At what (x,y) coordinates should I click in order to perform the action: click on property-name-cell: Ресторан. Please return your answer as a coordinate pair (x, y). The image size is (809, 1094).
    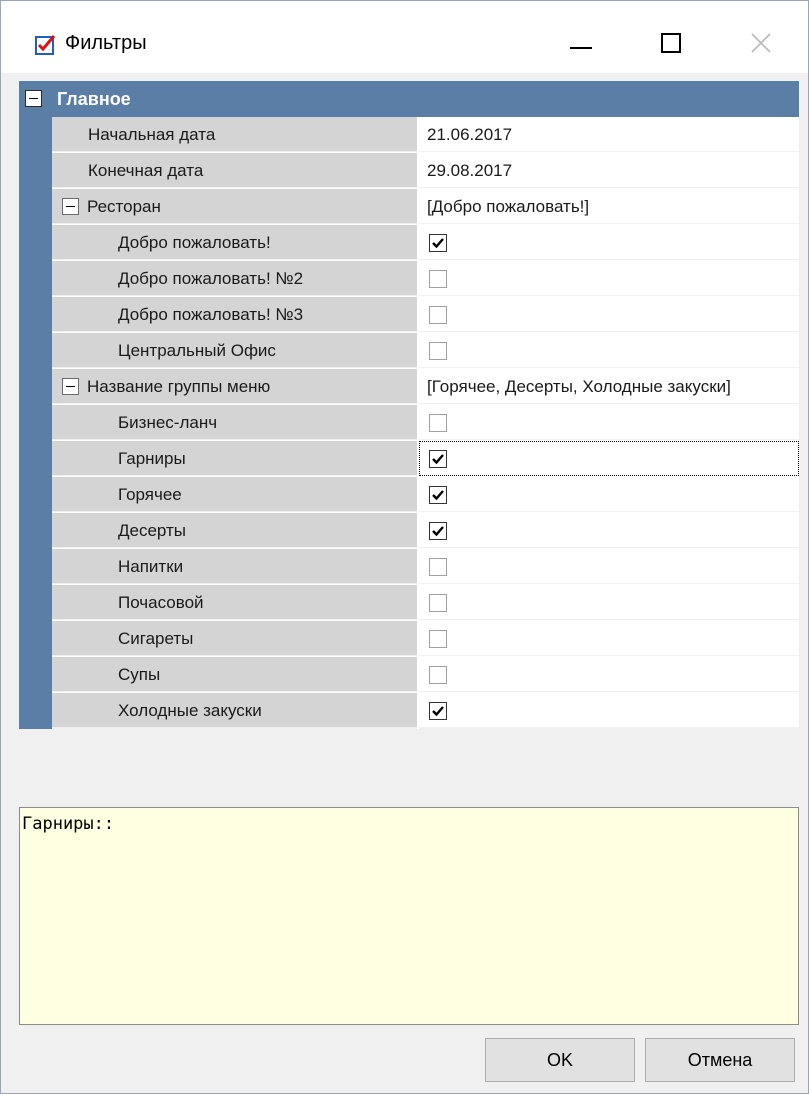
    Looking at the image, I should click on (234, 206).